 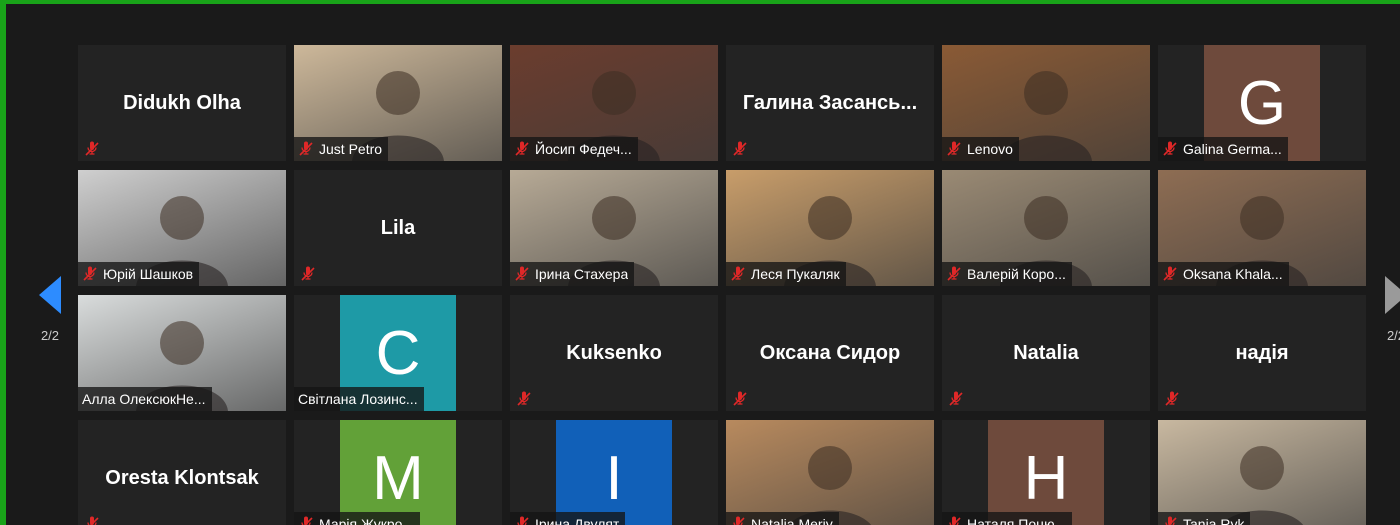 I want to click on participant-tile: Didukh Olha, so click(x=182, y=103).